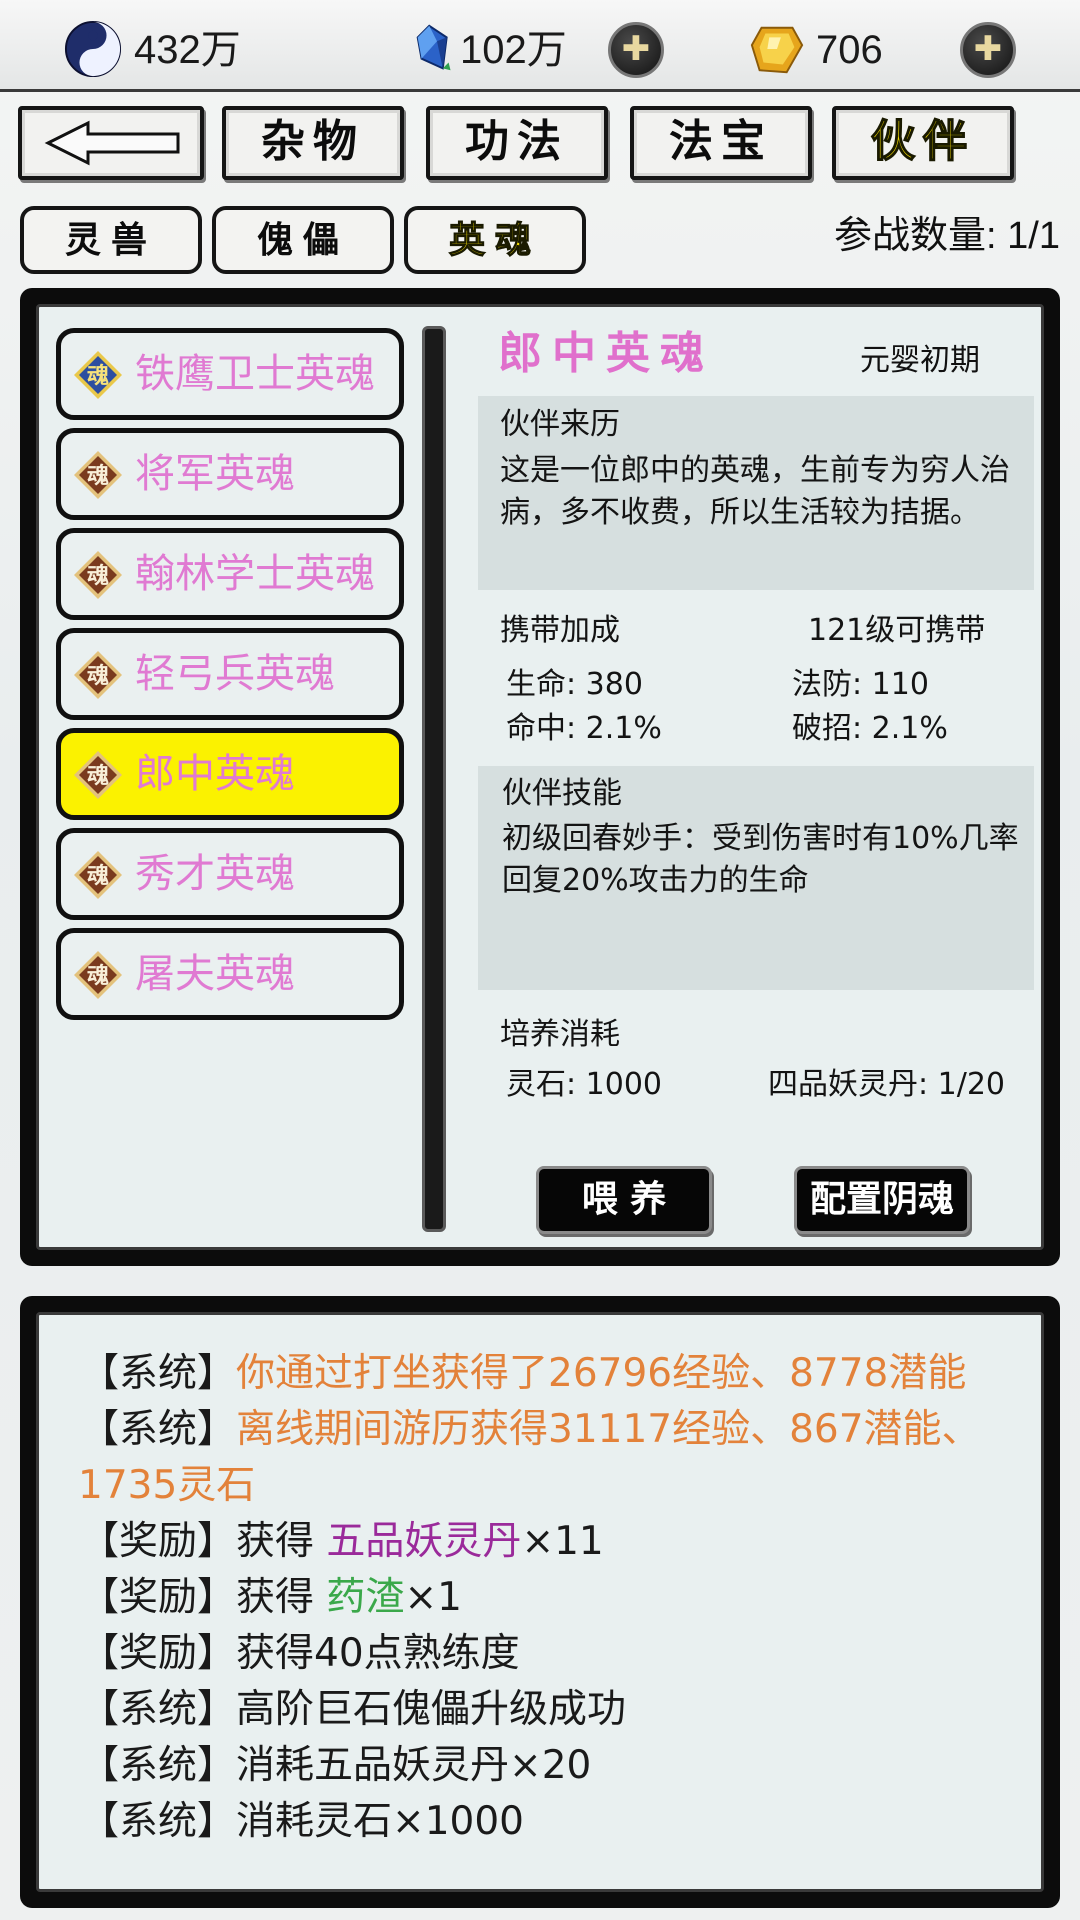 The image size is (1080, 1920). What do you see at coordinates (433, 47) in the screenshot?
I see `blue-crystal-icon` at bounding box center [433, 47].